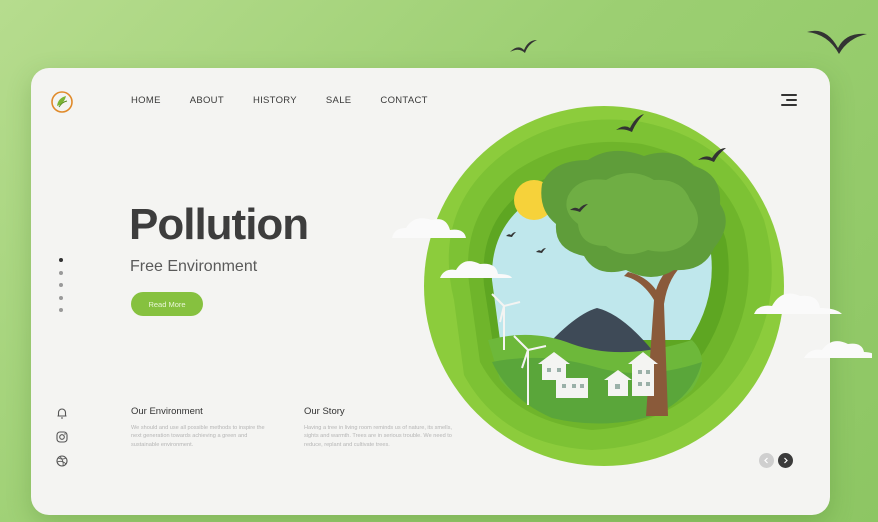 The image size is (878, 522). I want to click on section-heading: Our Environment, so click(167, 411).